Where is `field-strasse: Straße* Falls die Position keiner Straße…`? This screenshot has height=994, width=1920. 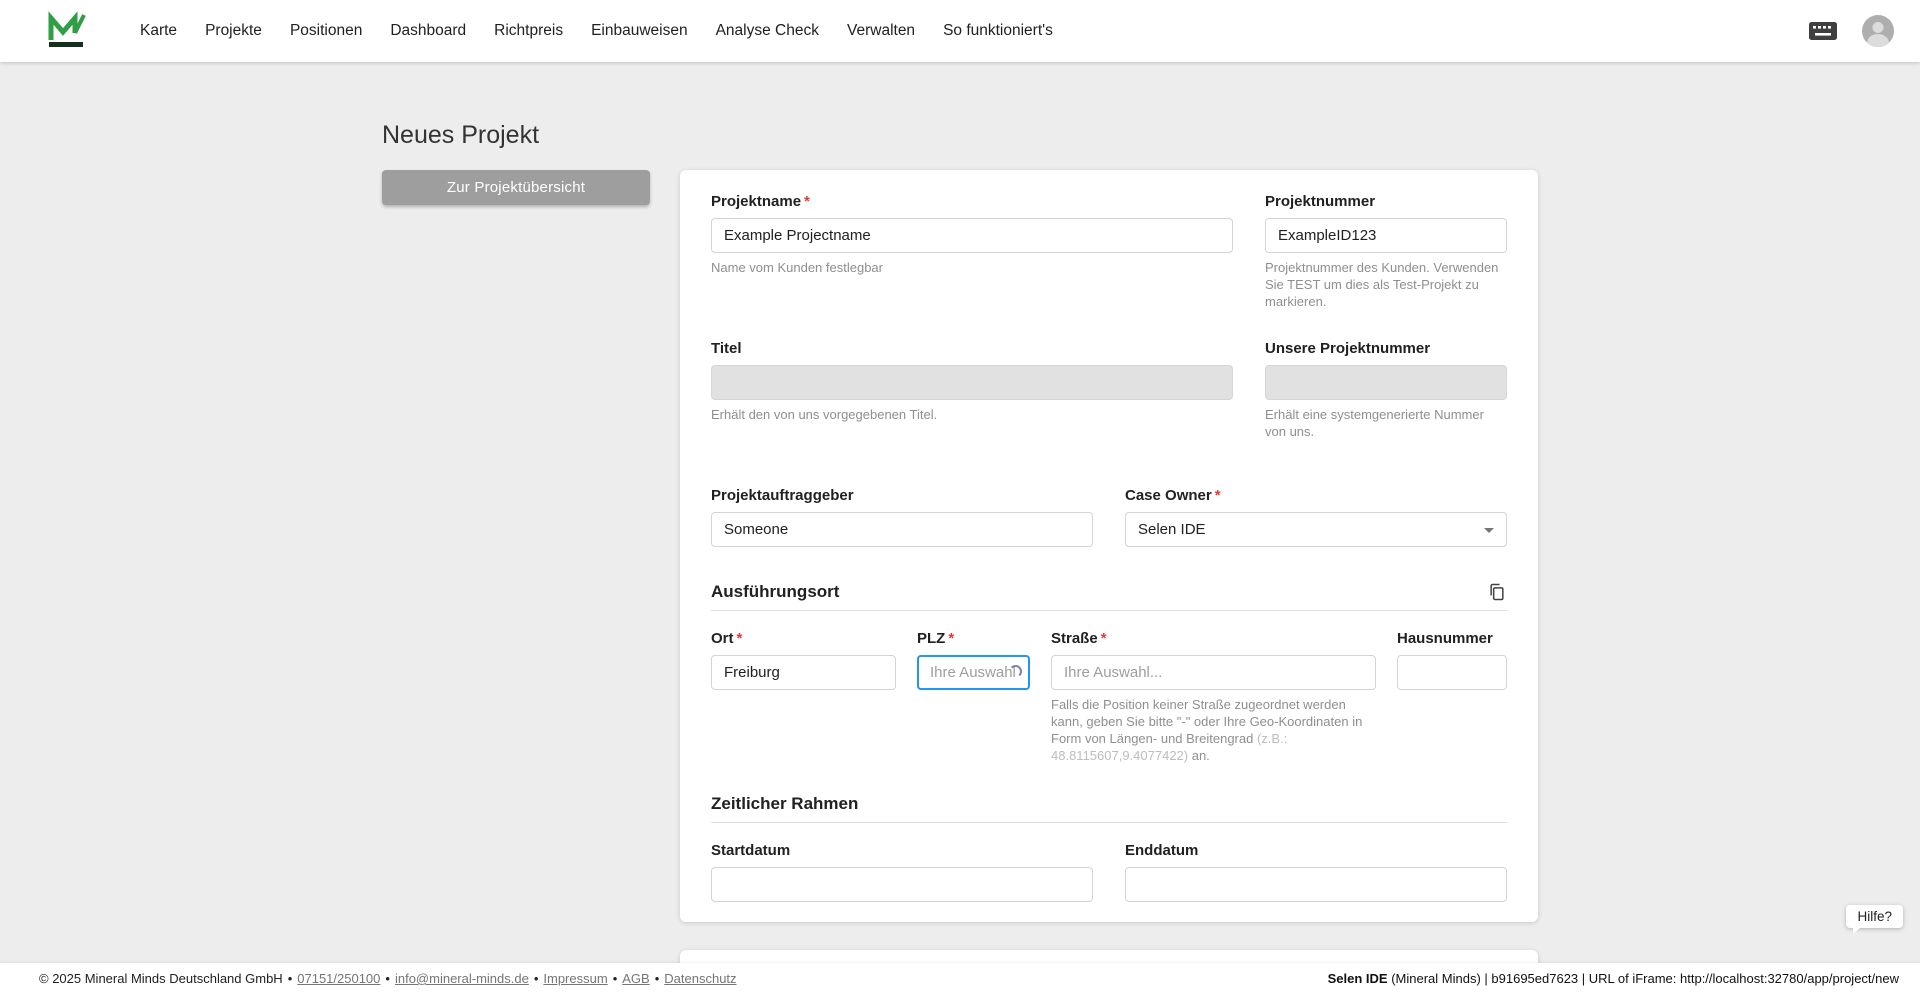
field-strasse: Straße* Falls die Position keiner Straße… is located at coordinates (1213, 696).